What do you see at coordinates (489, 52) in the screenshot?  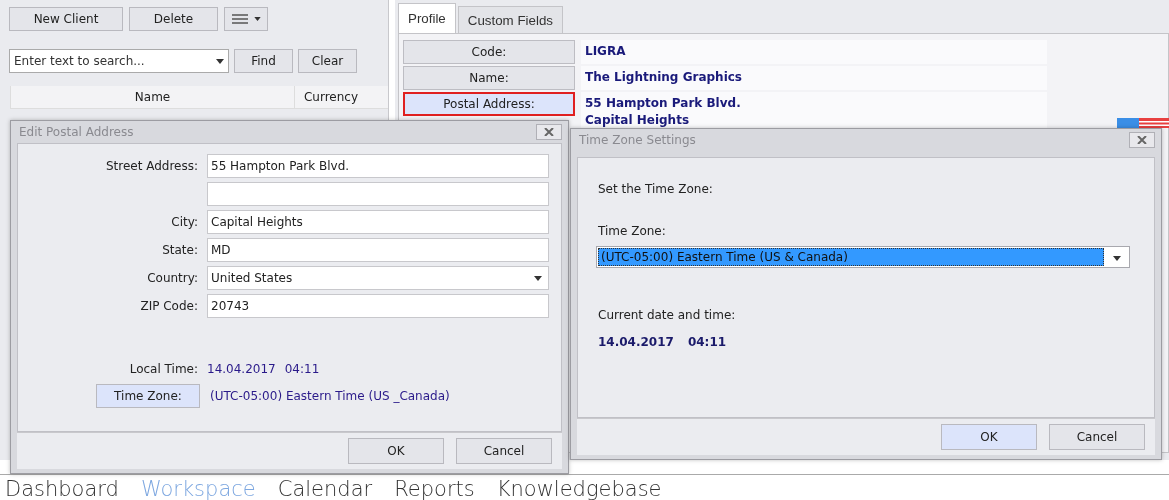 I see `field-label-button: Code:` at bounding box center [489, 52].